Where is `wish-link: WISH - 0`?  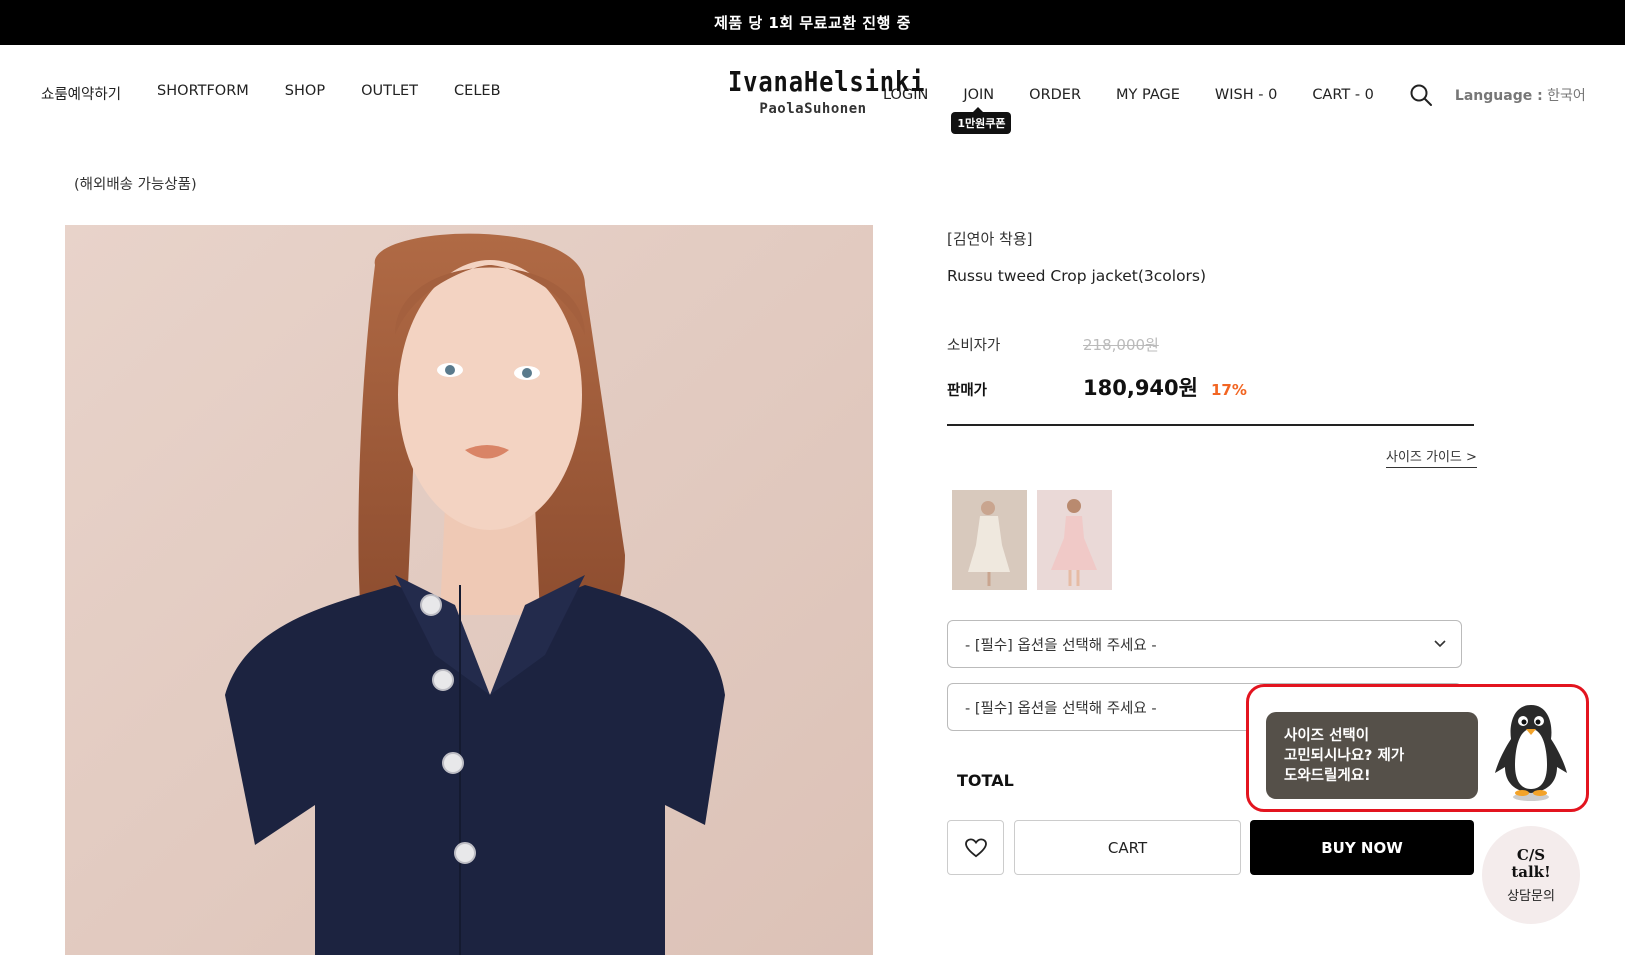 wish-link: WISH - 0 is located at coordinates (1246, 95).